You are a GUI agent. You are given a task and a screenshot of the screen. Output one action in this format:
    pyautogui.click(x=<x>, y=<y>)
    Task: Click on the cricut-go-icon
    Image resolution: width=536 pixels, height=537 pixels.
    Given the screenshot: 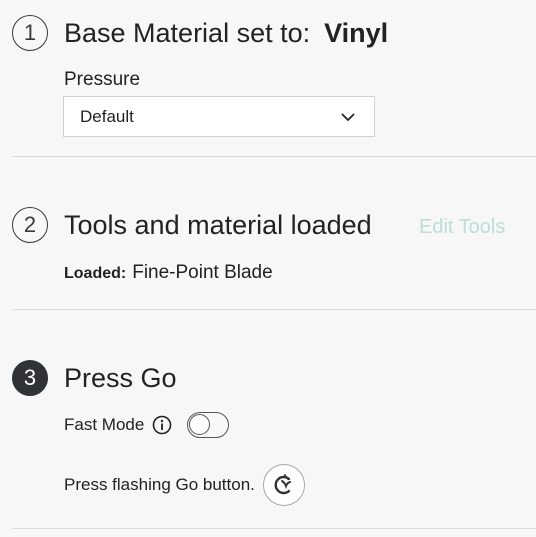 What is the action you would take?
    pyautogui.click(x=282, y=484)
    